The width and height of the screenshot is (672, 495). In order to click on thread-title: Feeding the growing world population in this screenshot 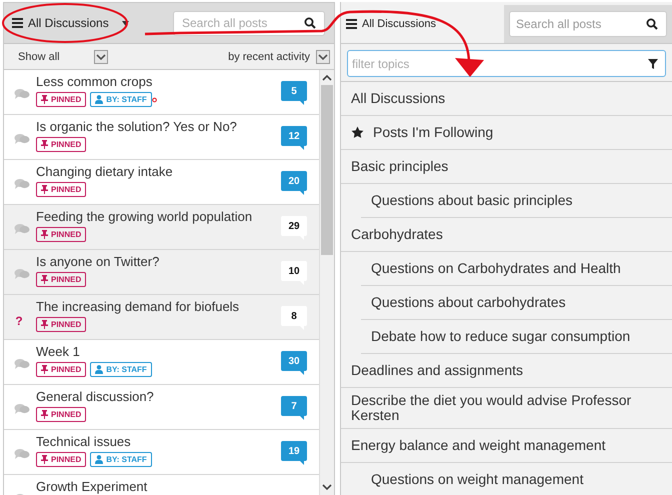, I will do `click(145, 217)`.